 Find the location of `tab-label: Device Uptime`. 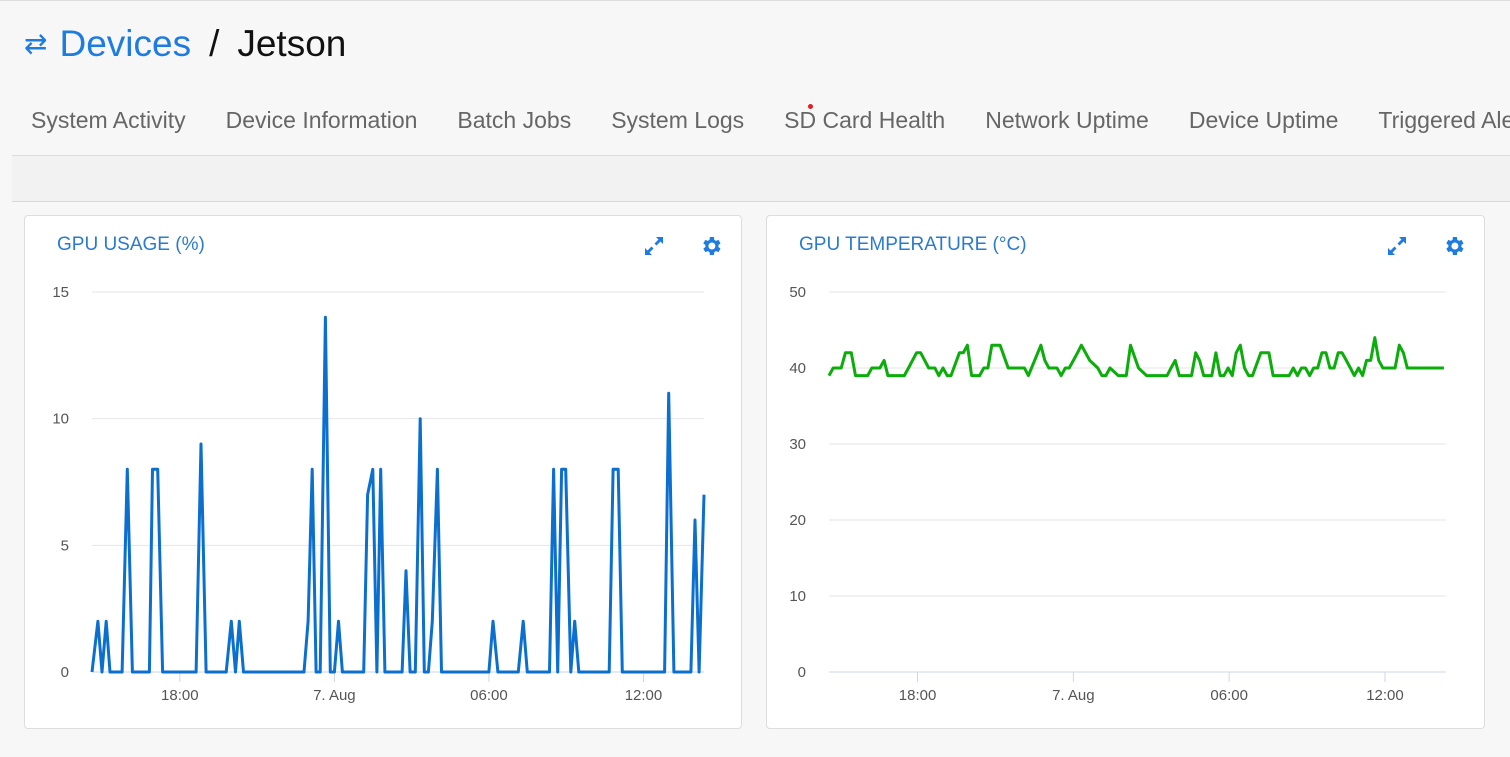

tab-label: Device Uptime is located at coordinates (1263, 120).